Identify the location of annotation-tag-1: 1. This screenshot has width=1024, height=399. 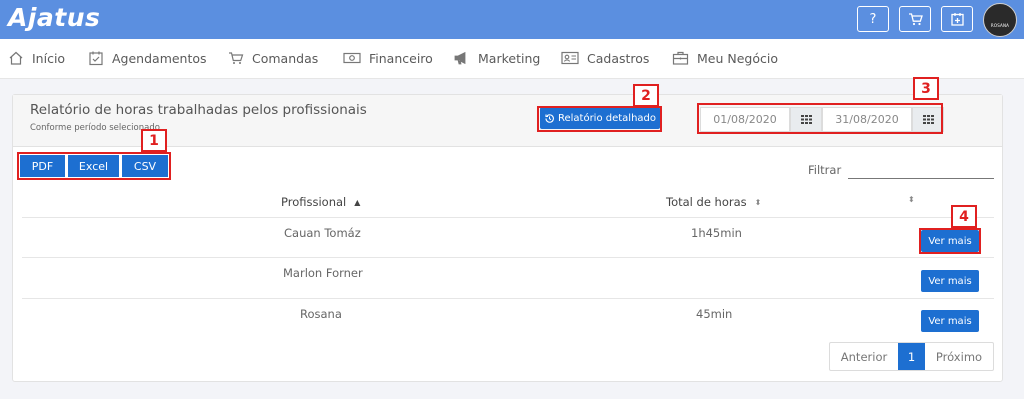
(154, 140).